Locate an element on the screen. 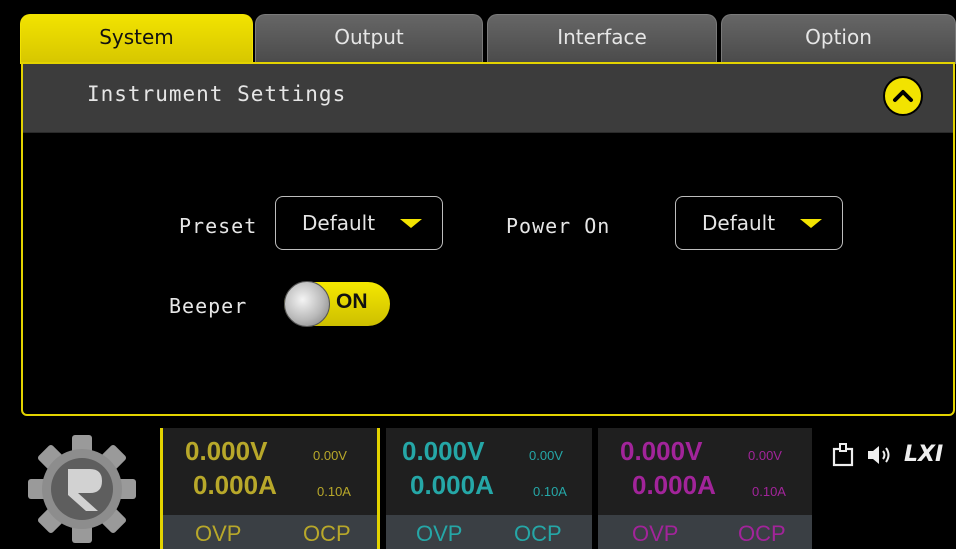 Image resolution: width=956 pixels, height=549 pixels. ch1-set-voltage: 0.00V is located at coordinates (330, 455).